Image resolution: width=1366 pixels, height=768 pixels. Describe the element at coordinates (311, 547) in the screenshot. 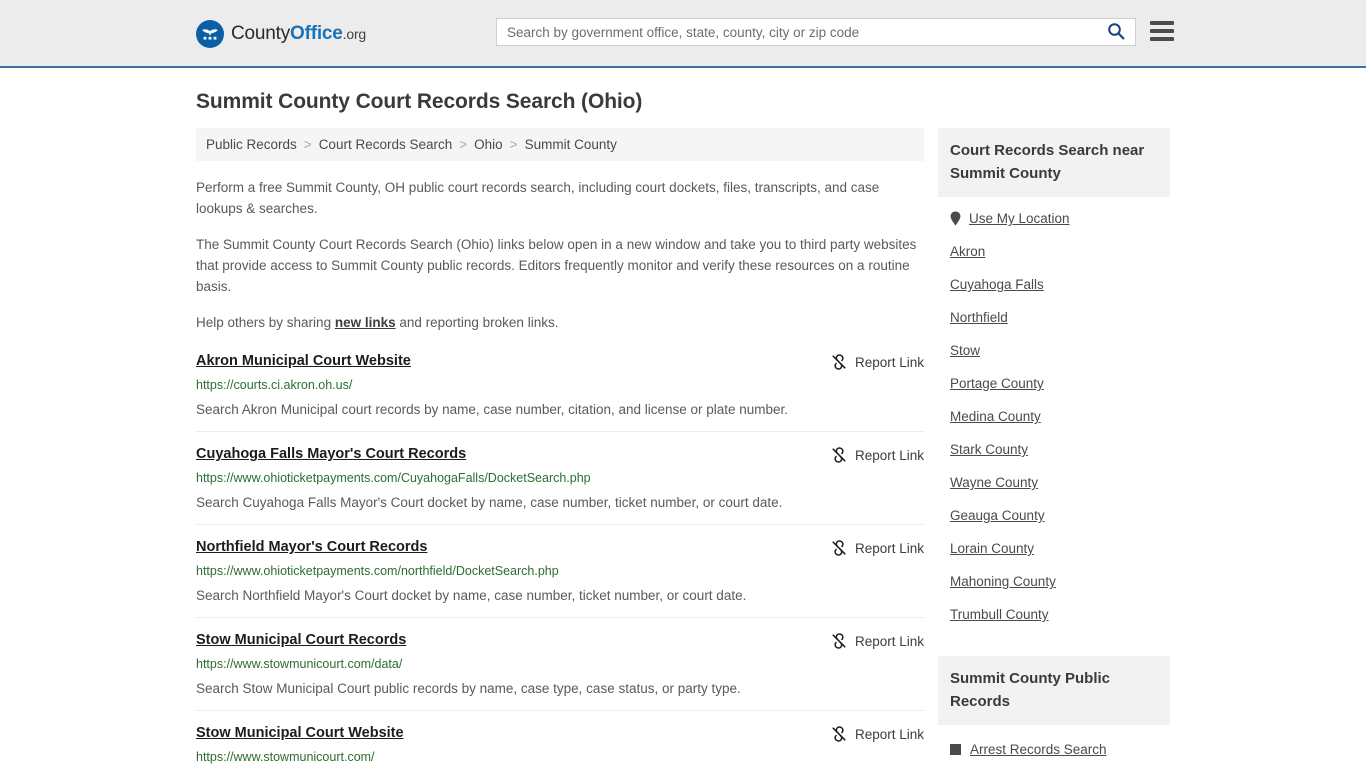

I see `result-title-link: Northfield Mayor's Court Records` at that location.